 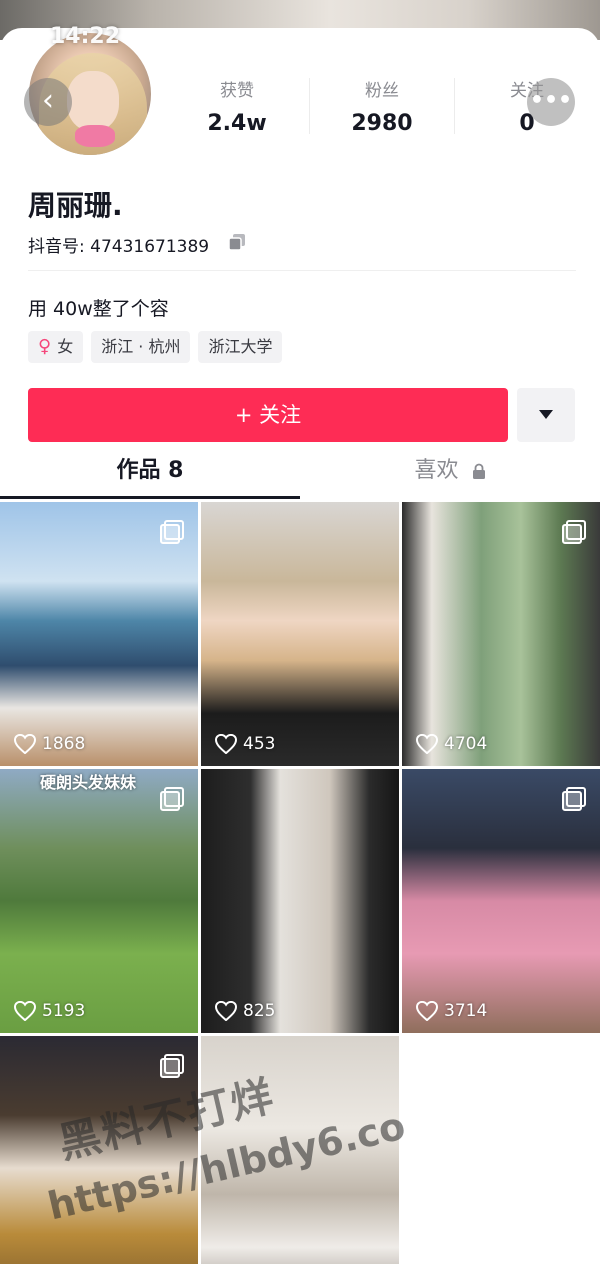 I want to click on more-button: •••, so click(x=551, y=102).